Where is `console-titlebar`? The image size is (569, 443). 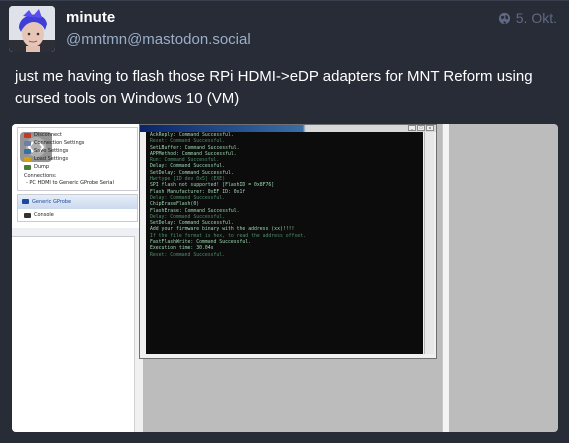
console-titlebar is located at coordinates (288, 128).